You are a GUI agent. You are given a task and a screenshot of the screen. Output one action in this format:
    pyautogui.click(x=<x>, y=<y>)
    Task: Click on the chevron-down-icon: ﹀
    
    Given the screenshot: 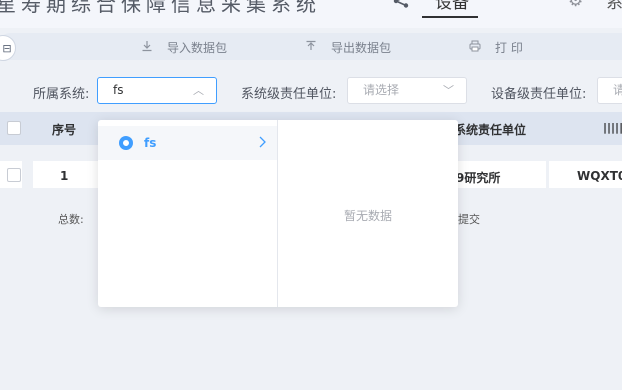 What is the action you would take?
    pyautogui.click(x=448, y=90)
    